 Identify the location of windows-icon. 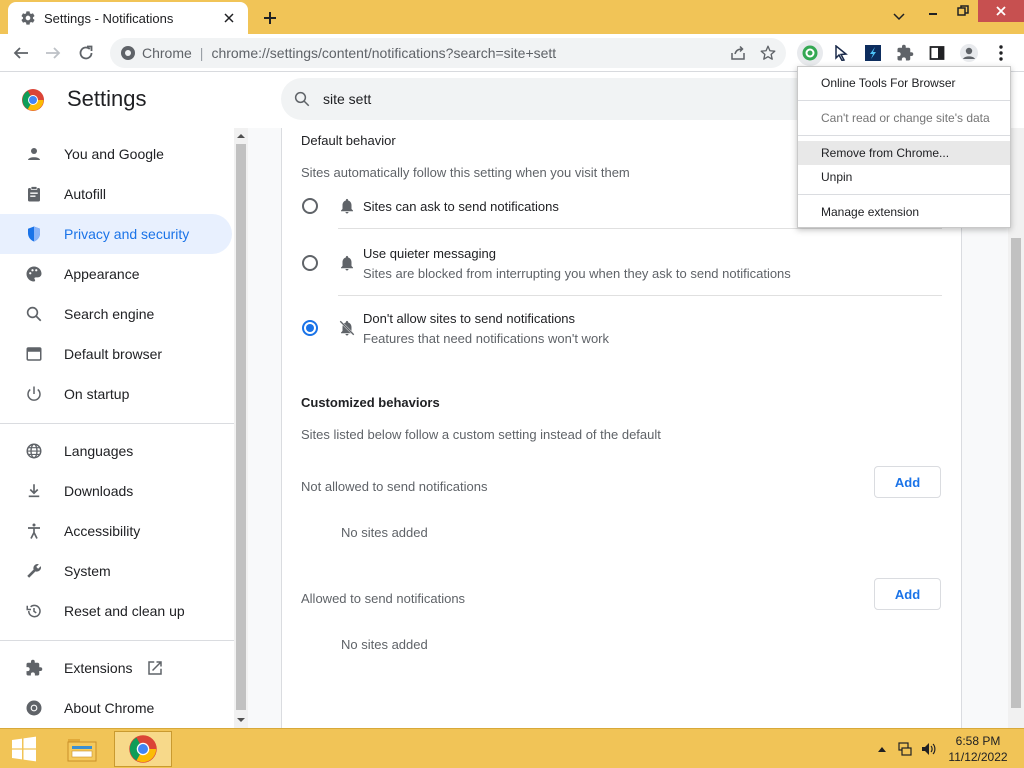
(24, 749).